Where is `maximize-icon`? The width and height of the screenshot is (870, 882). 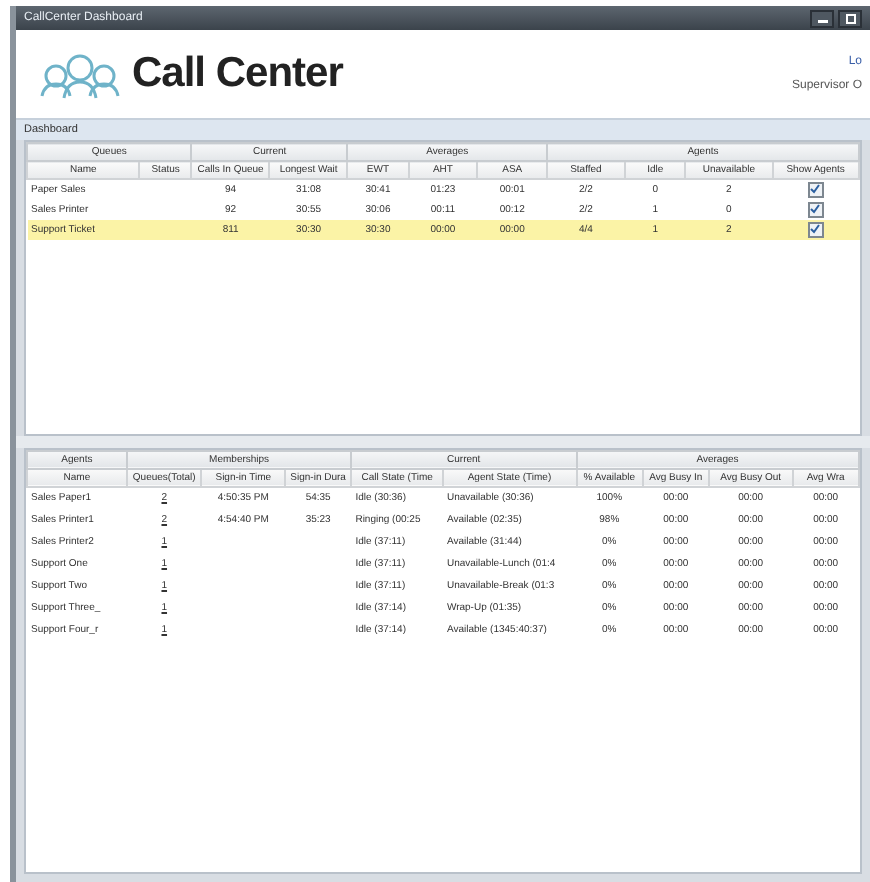
maximize-icon is located at coordinates (850, 18).